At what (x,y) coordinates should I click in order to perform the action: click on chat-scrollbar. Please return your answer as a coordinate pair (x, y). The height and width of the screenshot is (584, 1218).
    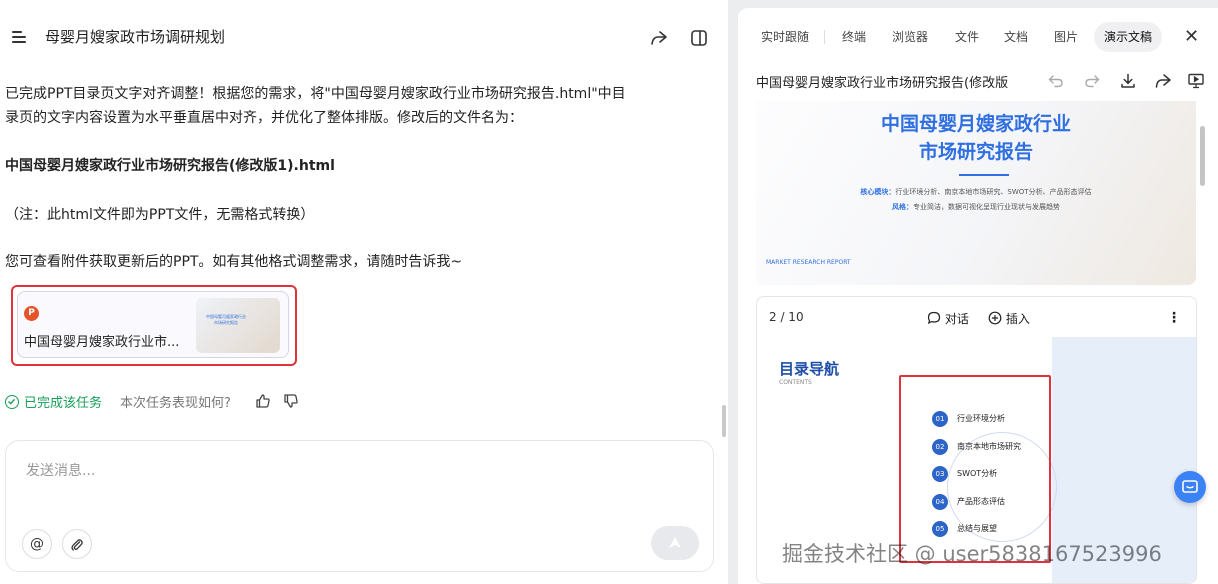
    Looking at the image, I should click on (724, 421).